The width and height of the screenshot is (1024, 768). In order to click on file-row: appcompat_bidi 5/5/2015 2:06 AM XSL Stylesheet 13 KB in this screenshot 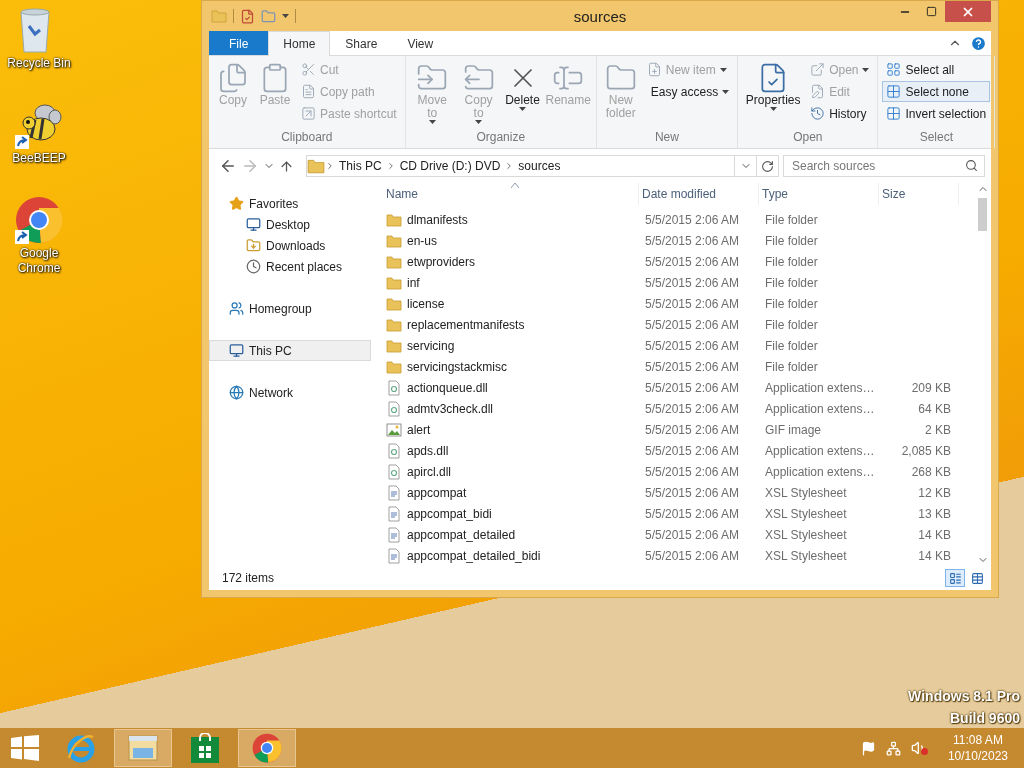, I will do `click(678, 513)`.